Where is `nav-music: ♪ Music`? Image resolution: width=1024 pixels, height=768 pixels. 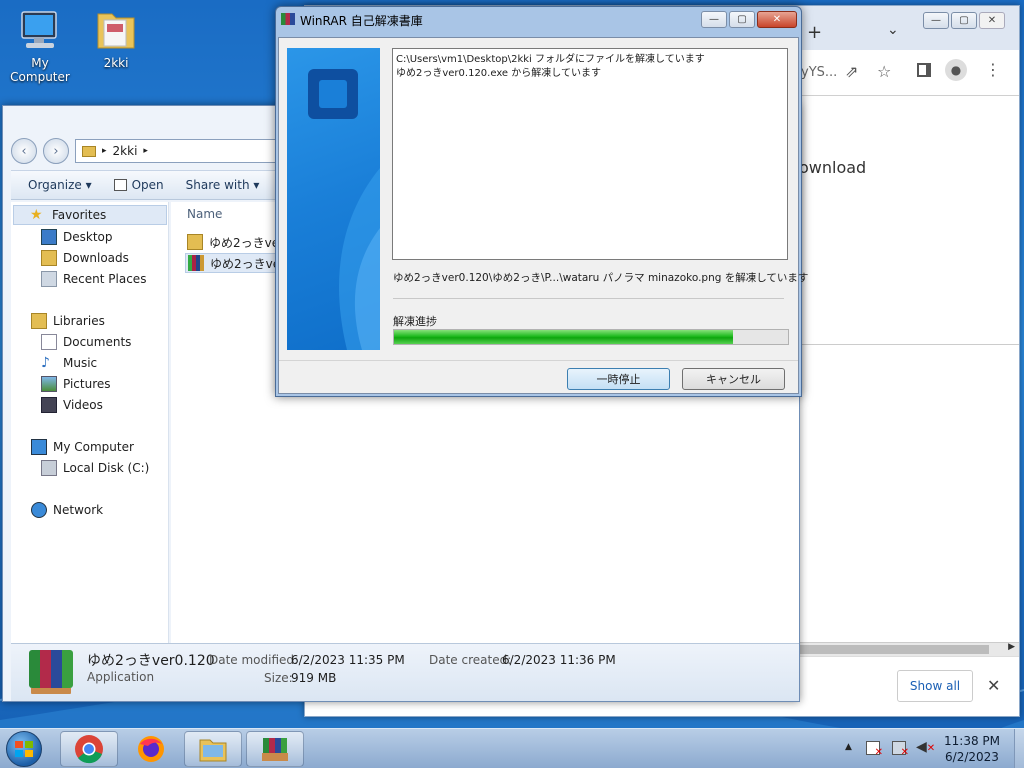
nav-music: ♪ Music is located at coordinates (69, 363).